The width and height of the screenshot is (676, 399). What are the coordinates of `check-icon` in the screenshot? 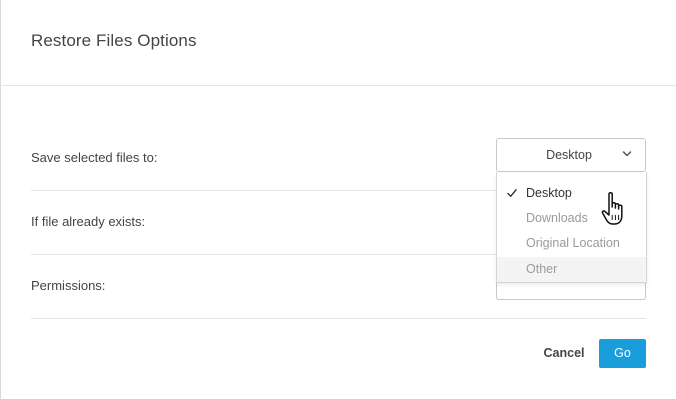 It's located at (512, 193).